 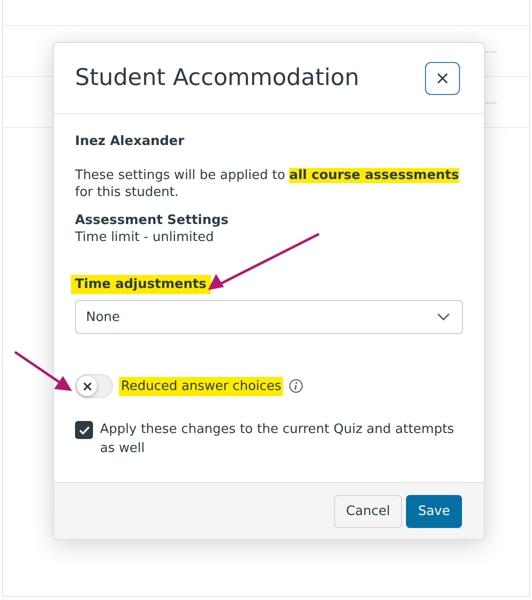 I want to click on close-button: ×, so click(x=442, y=78).